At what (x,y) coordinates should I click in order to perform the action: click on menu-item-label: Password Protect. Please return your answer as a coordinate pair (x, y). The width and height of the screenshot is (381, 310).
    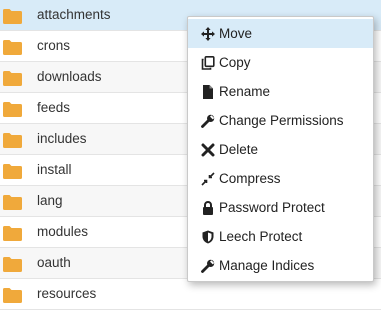
    Looking at the image, I should click on (272, 207).